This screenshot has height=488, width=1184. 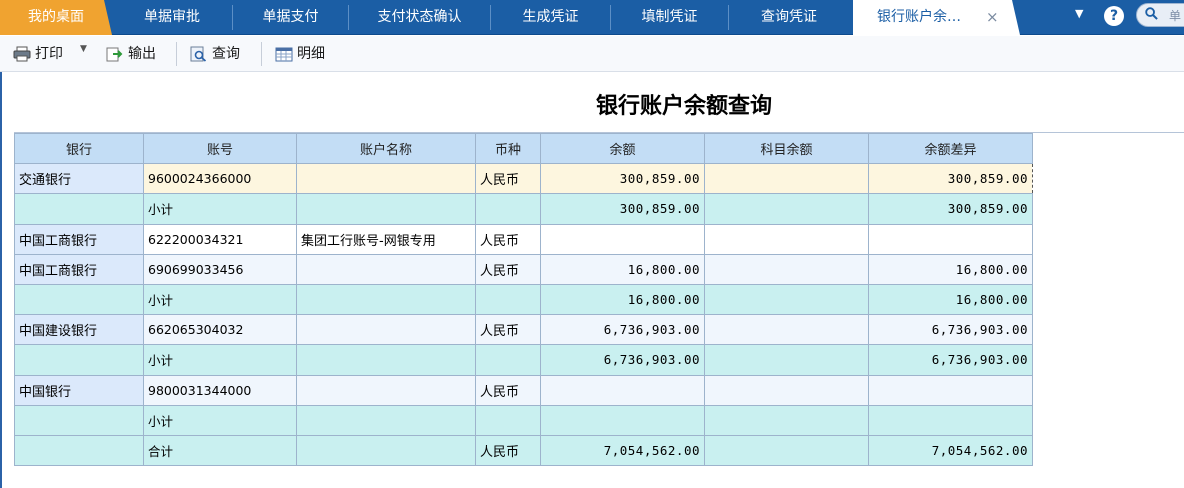 I want to click on tab-fill-voucher: 填制凭证, so click(x=669, y=17).